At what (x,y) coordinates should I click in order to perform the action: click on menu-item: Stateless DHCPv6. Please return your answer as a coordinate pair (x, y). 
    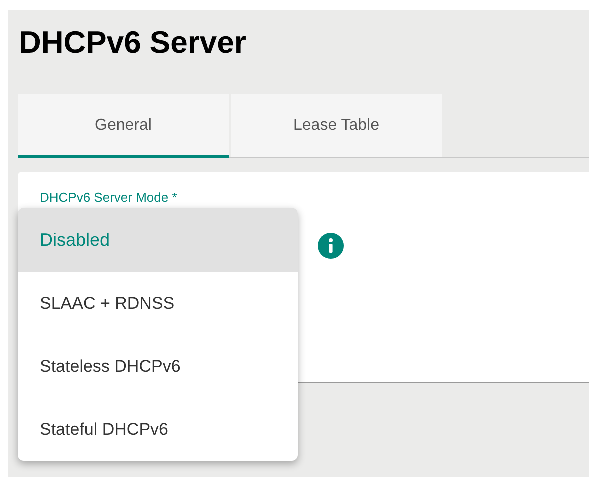
    Looking at the image, I should click on (158, 366).